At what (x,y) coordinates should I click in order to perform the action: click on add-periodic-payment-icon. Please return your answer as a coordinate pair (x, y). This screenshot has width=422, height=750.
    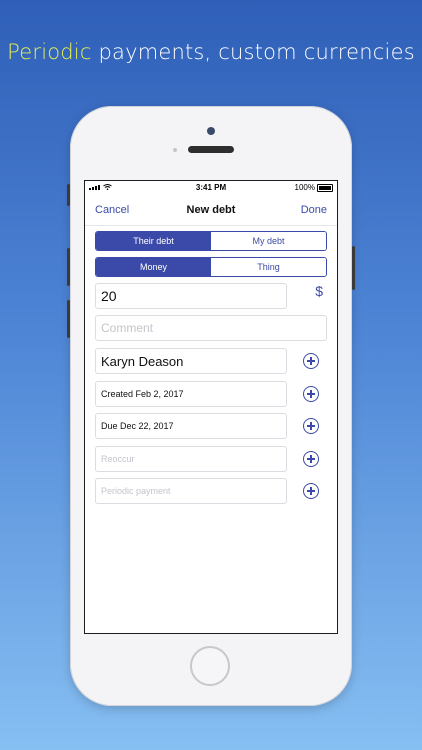
    Looking at the image, I should click on (311, 491).